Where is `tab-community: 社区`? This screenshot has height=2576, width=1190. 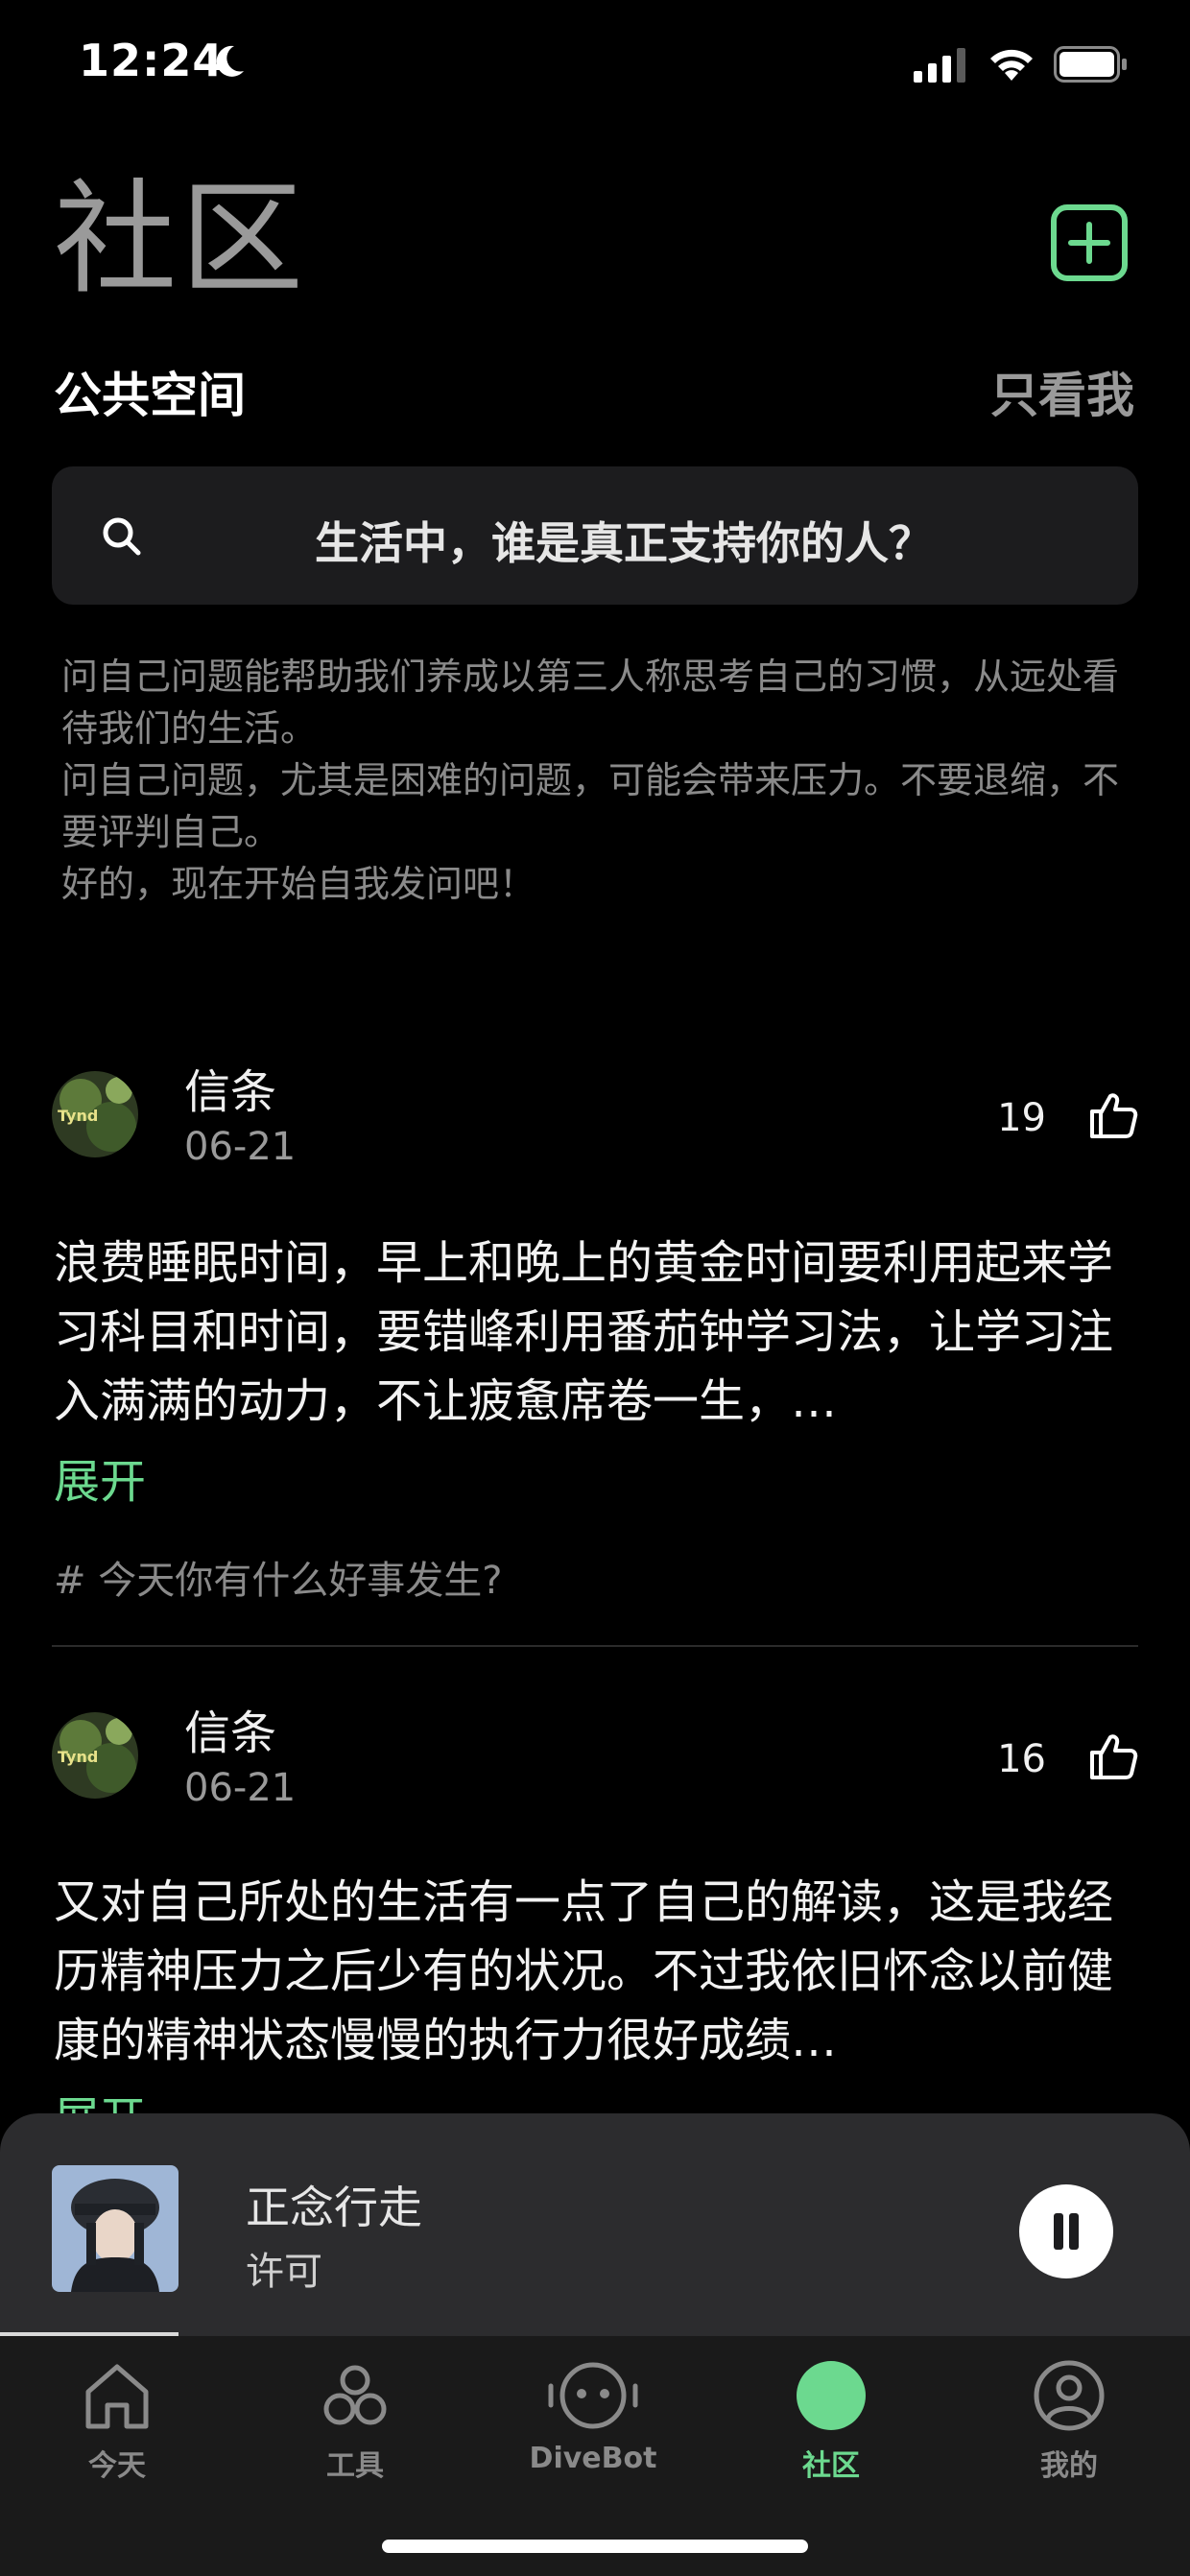 tab-community: 社区 is located at coordinates (831, 2424).